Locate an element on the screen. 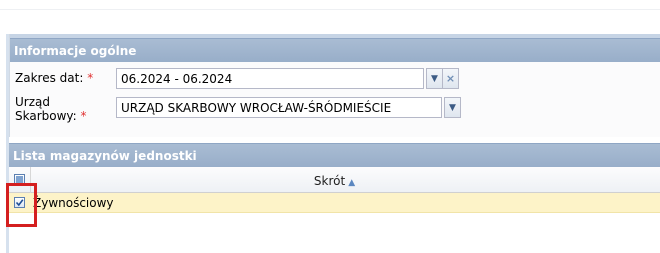  date-range-combo: 06.2024 - 06.2024 ▼ × is located at coordinates (287, 78).